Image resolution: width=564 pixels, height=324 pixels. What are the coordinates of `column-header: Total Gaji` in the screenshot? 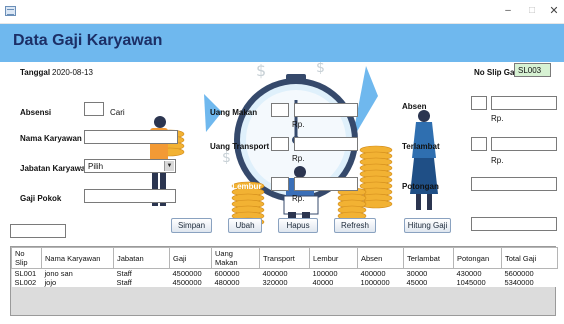 It's located at (529, 258).